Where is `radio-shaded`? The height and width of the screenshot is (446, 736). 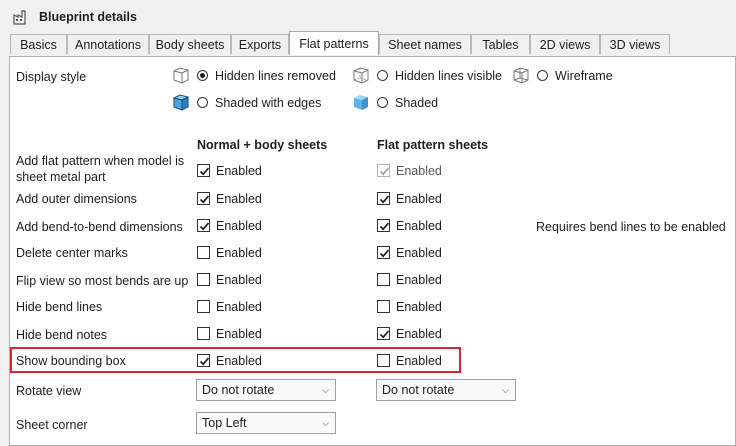 radio-shaded is located at coordinates (382, 102).